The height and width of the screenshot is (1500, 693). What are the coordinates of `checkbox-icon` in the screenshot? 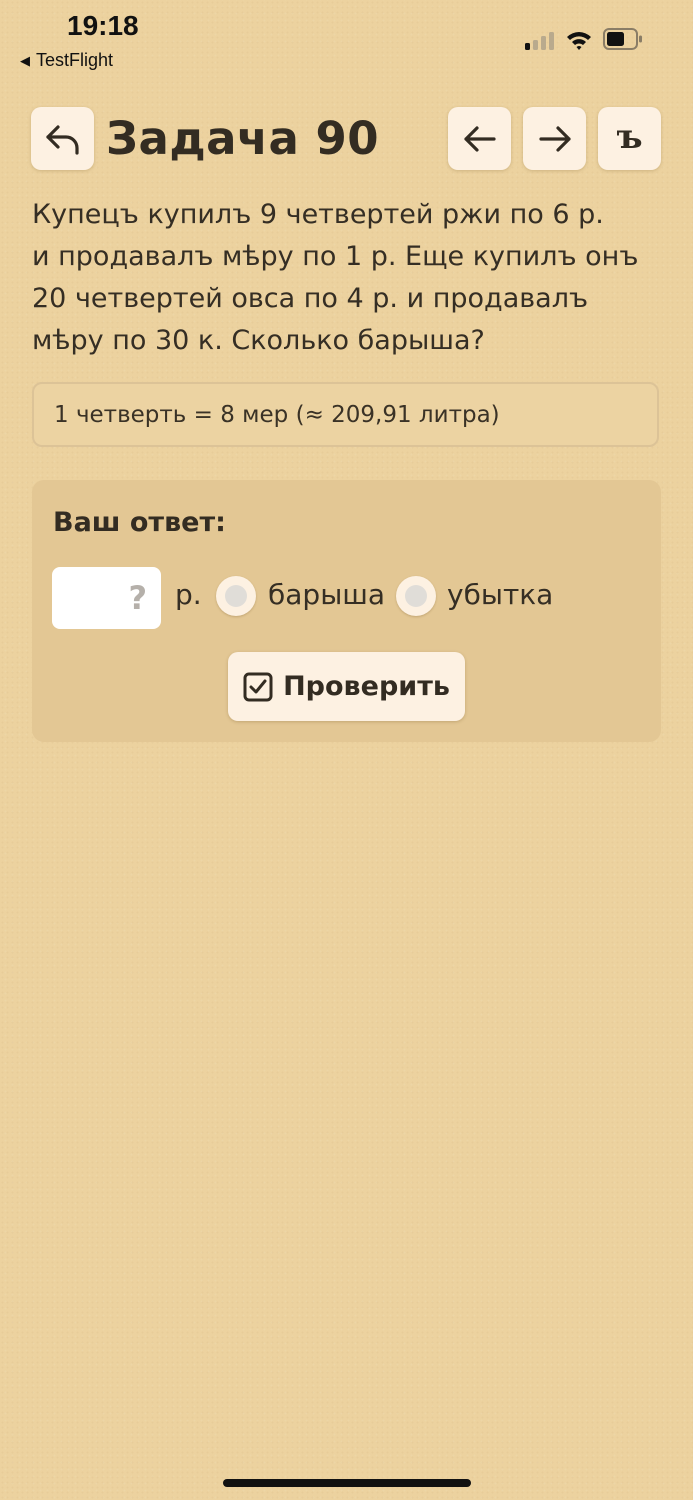 It's located at (258, 686).